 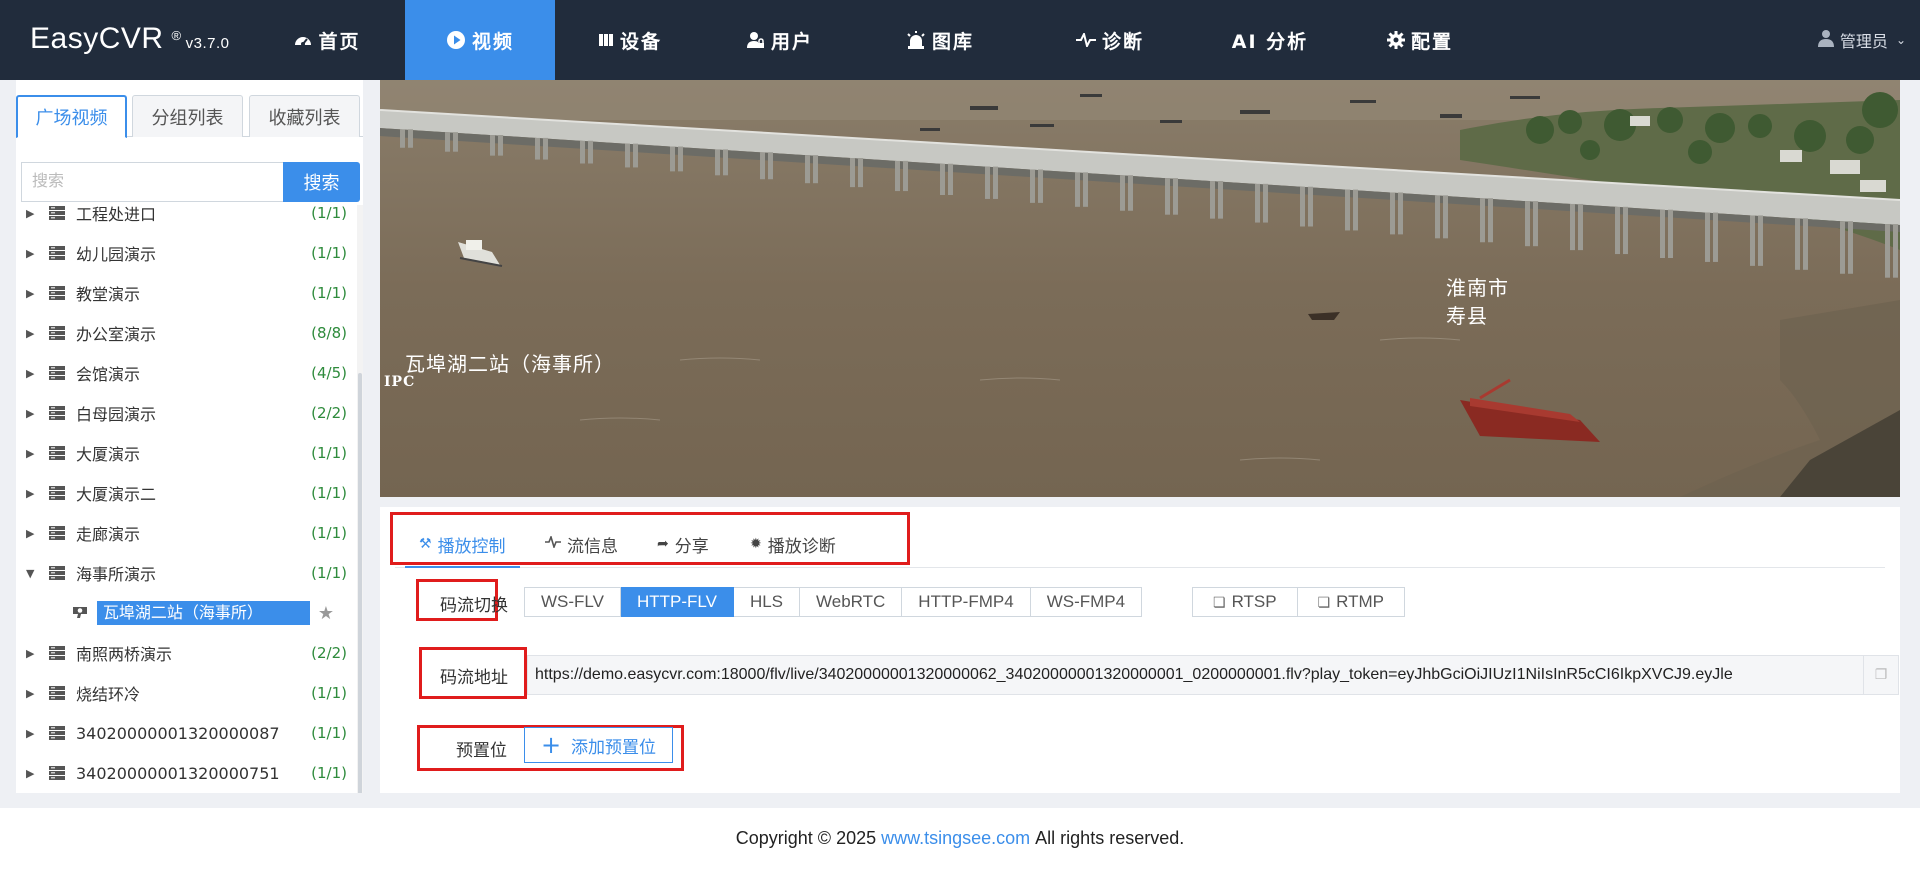 I want to click on nav-user: 用户, so click(x=780, y=40).